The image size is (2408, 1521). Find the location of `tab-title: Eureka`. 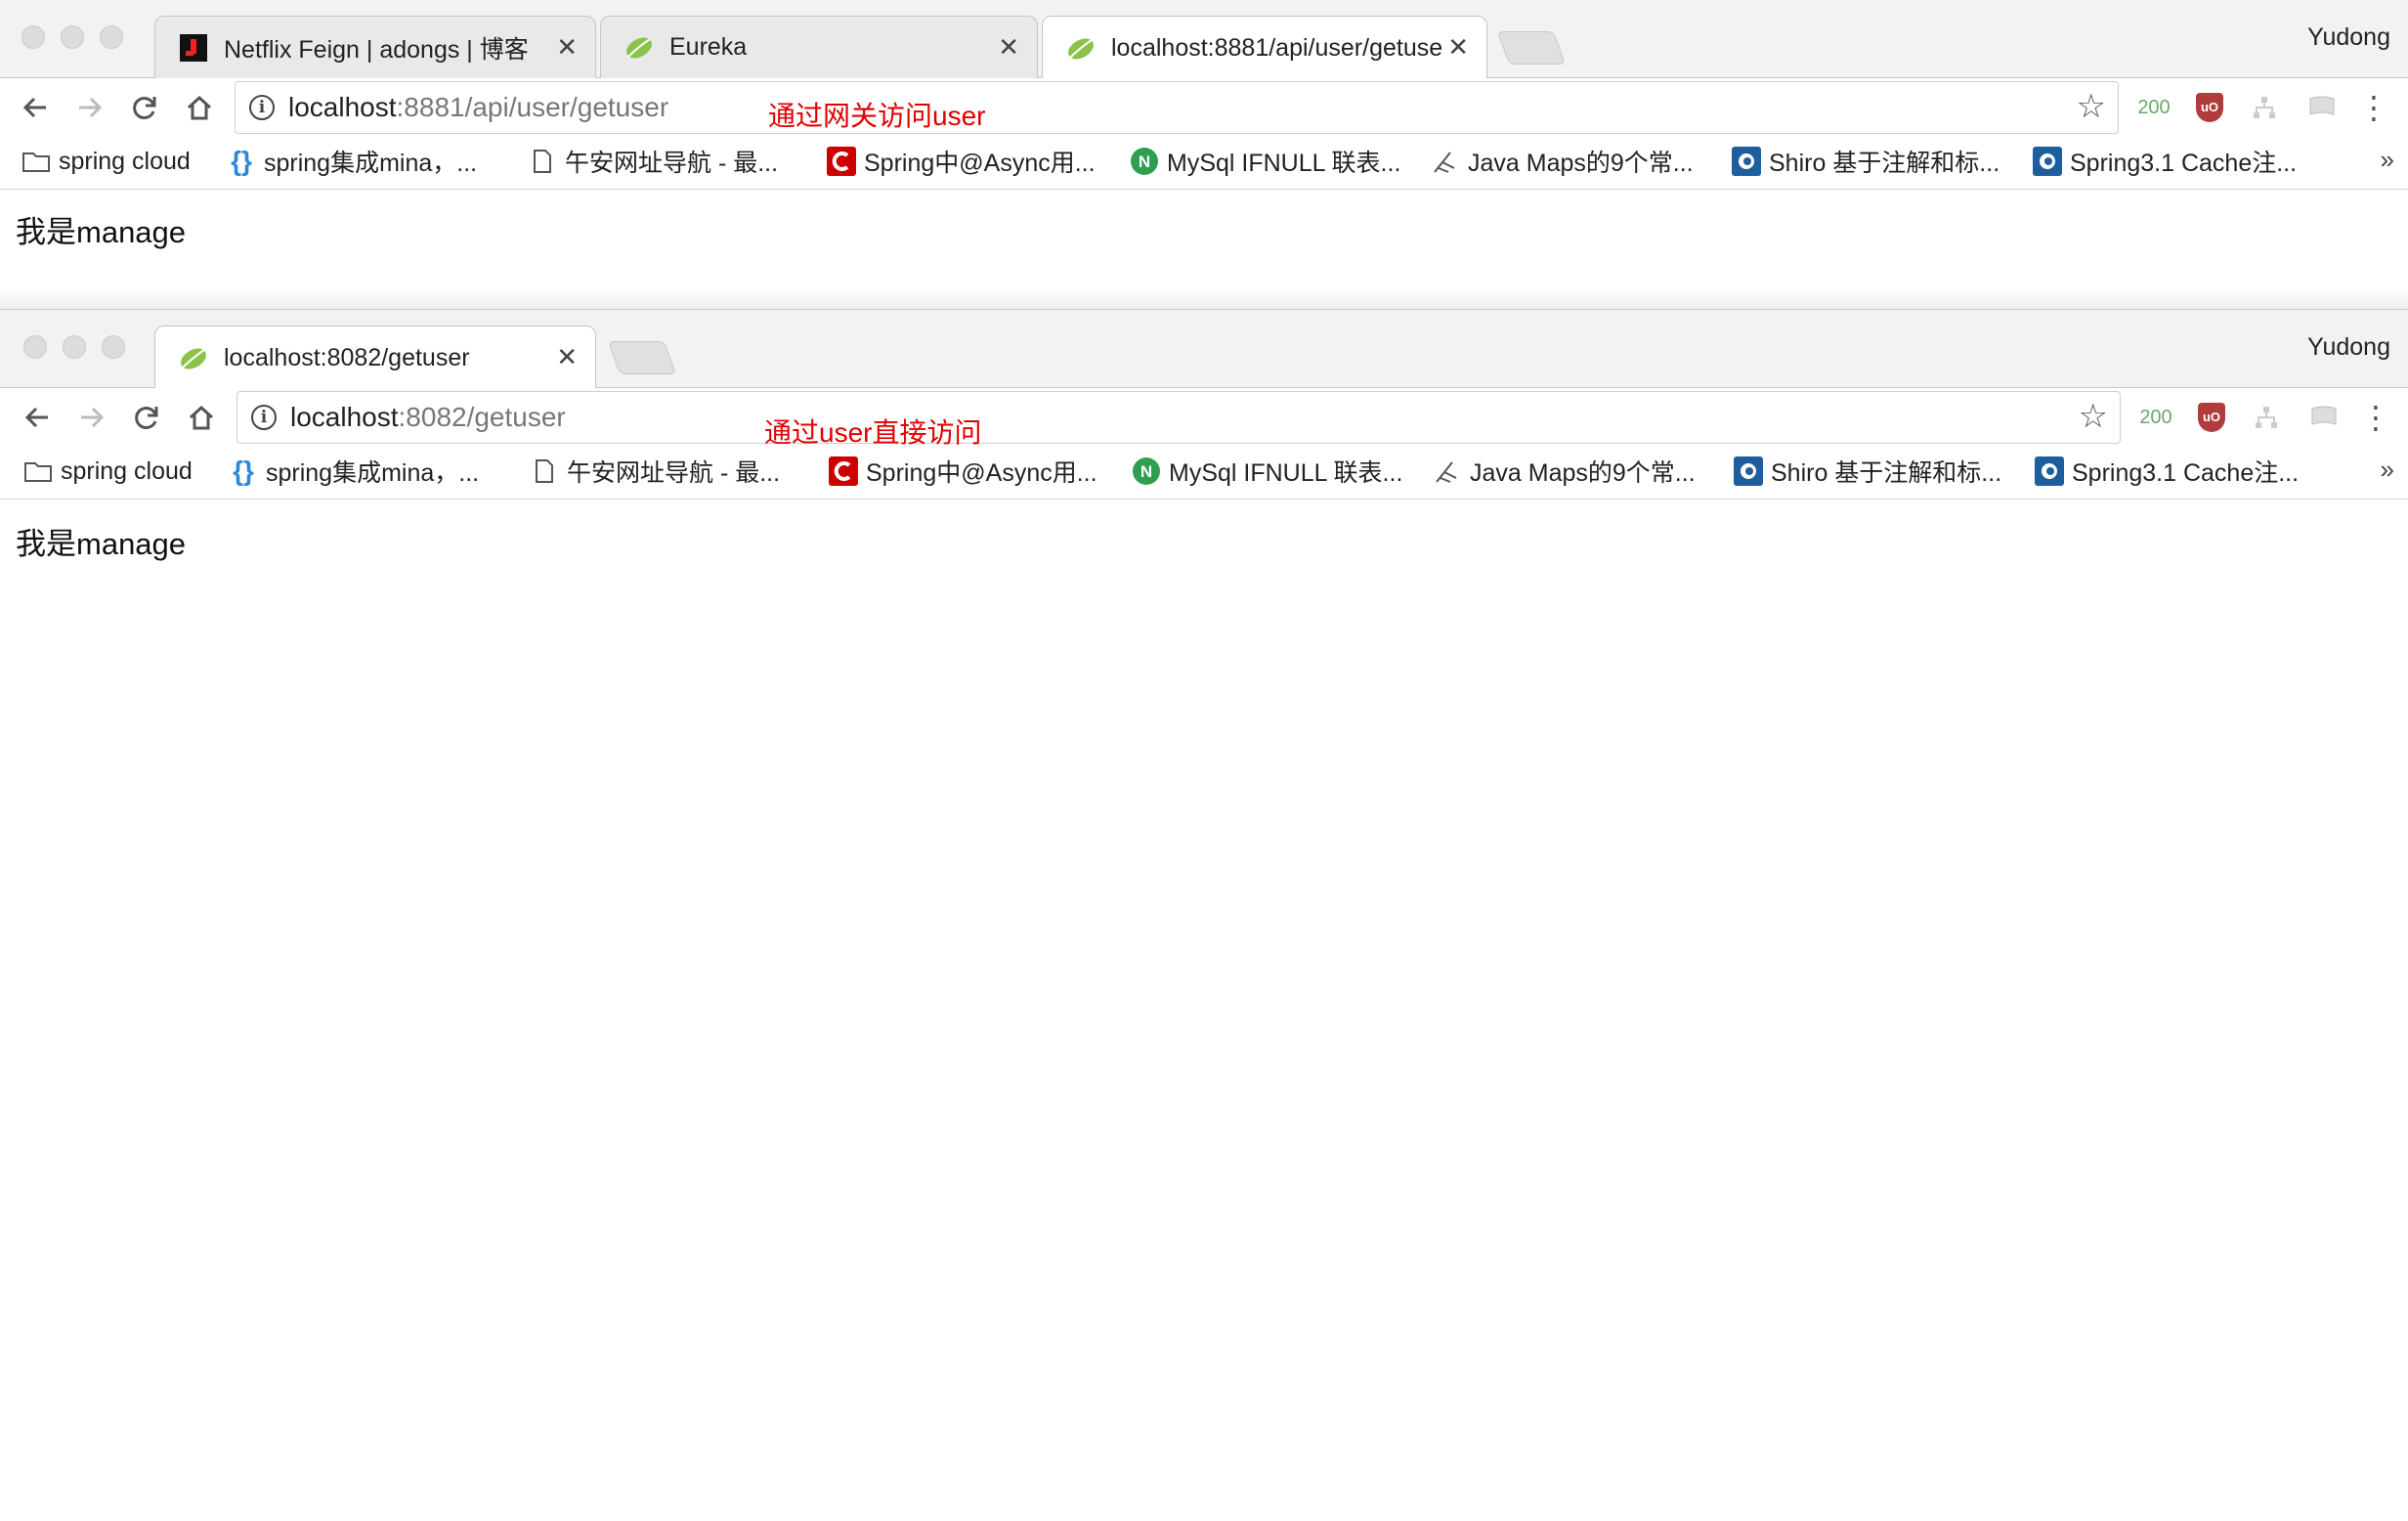

tab-title: Eureka is located at coordinates (708, 47).